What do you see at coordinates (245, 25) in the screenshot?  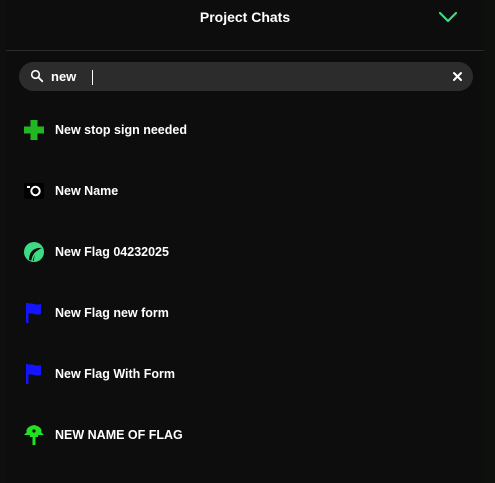 I see `panel-header: Project Chats` at bounding box center [245, 25].